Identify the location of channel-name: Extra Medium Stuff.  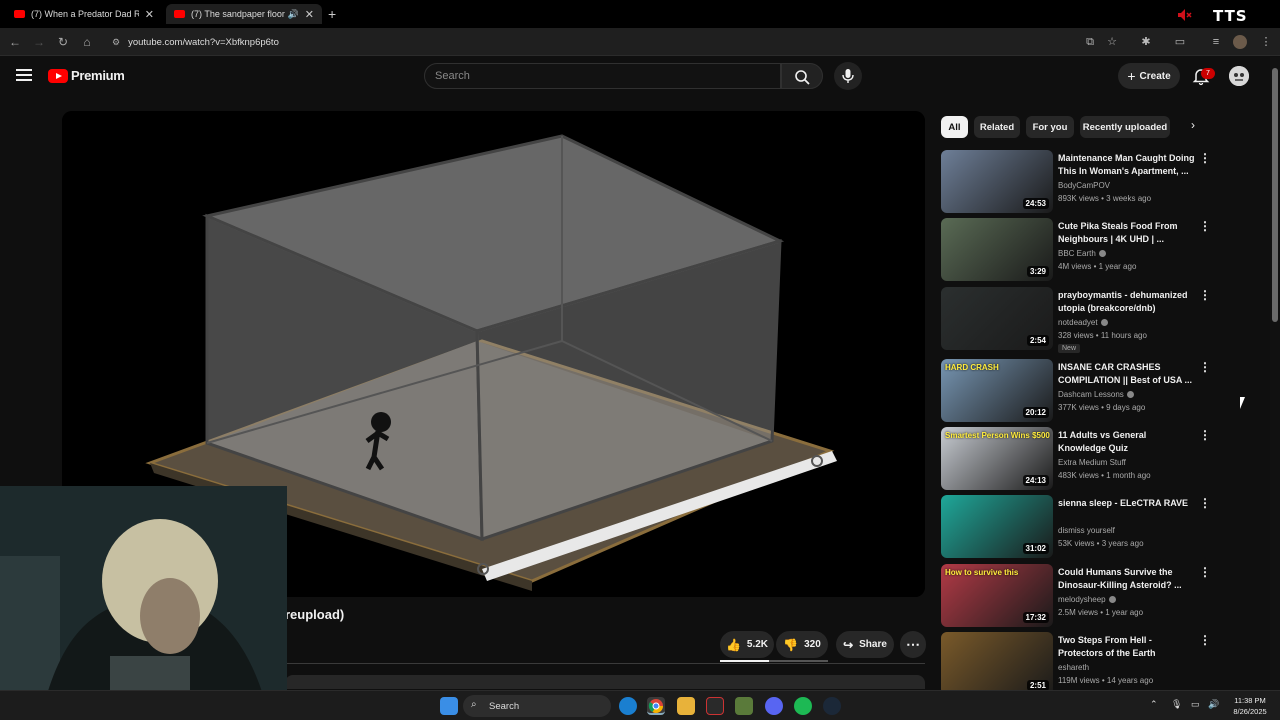
(1092, 462).